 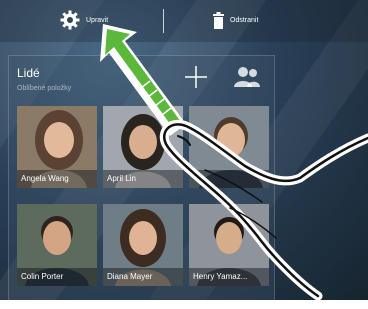 What do you see at coordinates (229, 147) in the screenshot?
I see `contact-tile` at bounding box center [229, 147].